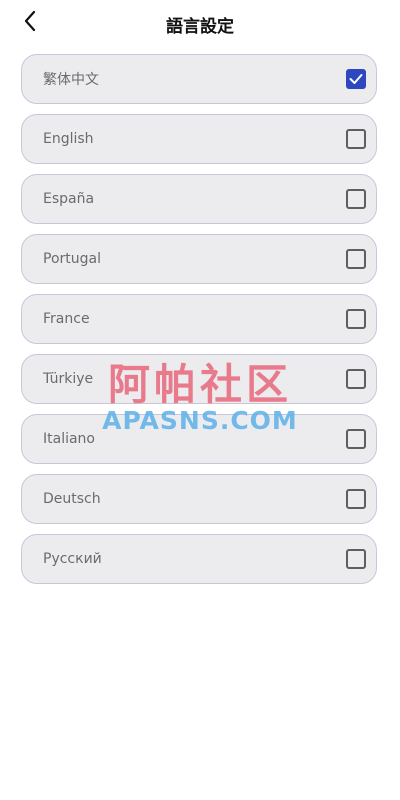 The image size is (400, 800). I want to click on language-option-italian: Italiano, so click(199, 439).